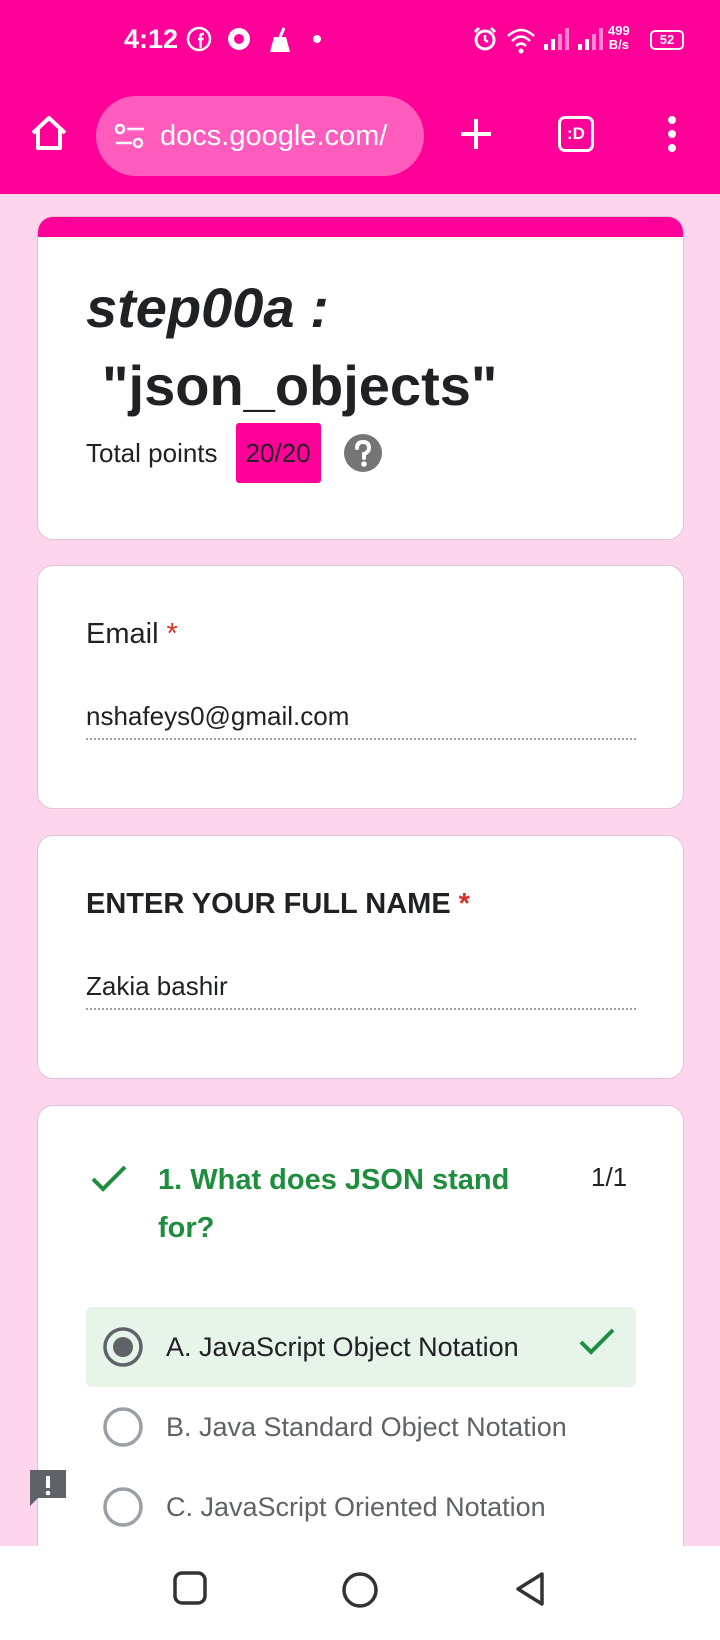 This screenshot has width=720, height=1640. What do you see at coordinates (556, 39) in the screenshot?
I see `signal-sim1-icon` at bounding box center [556, 39].